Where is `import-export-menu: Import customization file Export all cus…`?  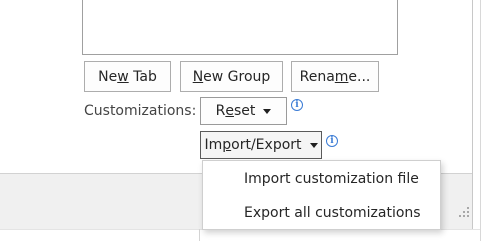 import-export-menu: Import customization file Export all cus… is located at coordinates (321, 195).